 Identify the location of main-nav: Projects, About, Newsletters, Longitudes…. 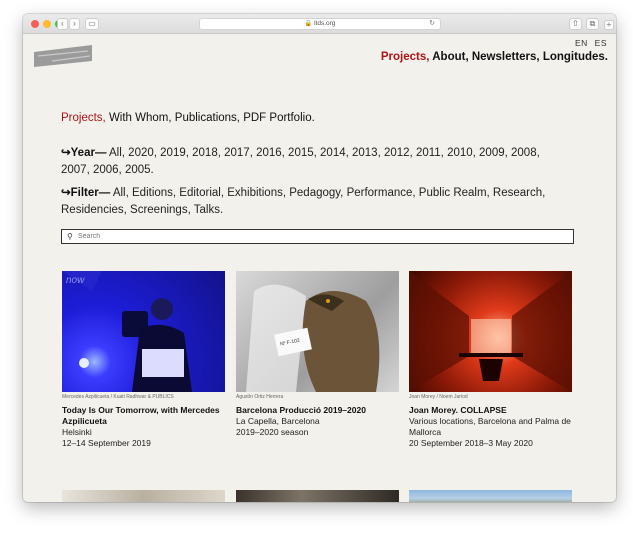
(494, 57).